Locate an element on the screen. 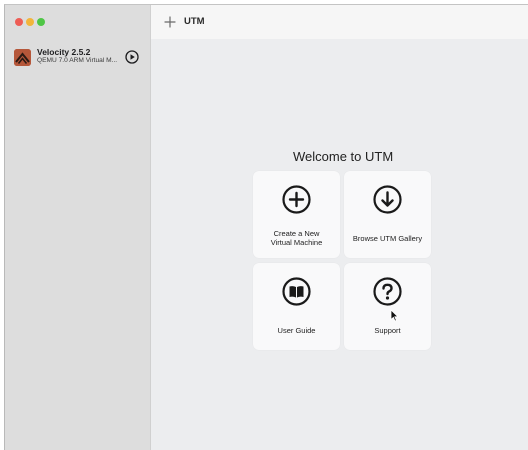 The width and height of the screenshot is (528, 450). arrow-down-circle-icon is located at coordinates (387, 199).